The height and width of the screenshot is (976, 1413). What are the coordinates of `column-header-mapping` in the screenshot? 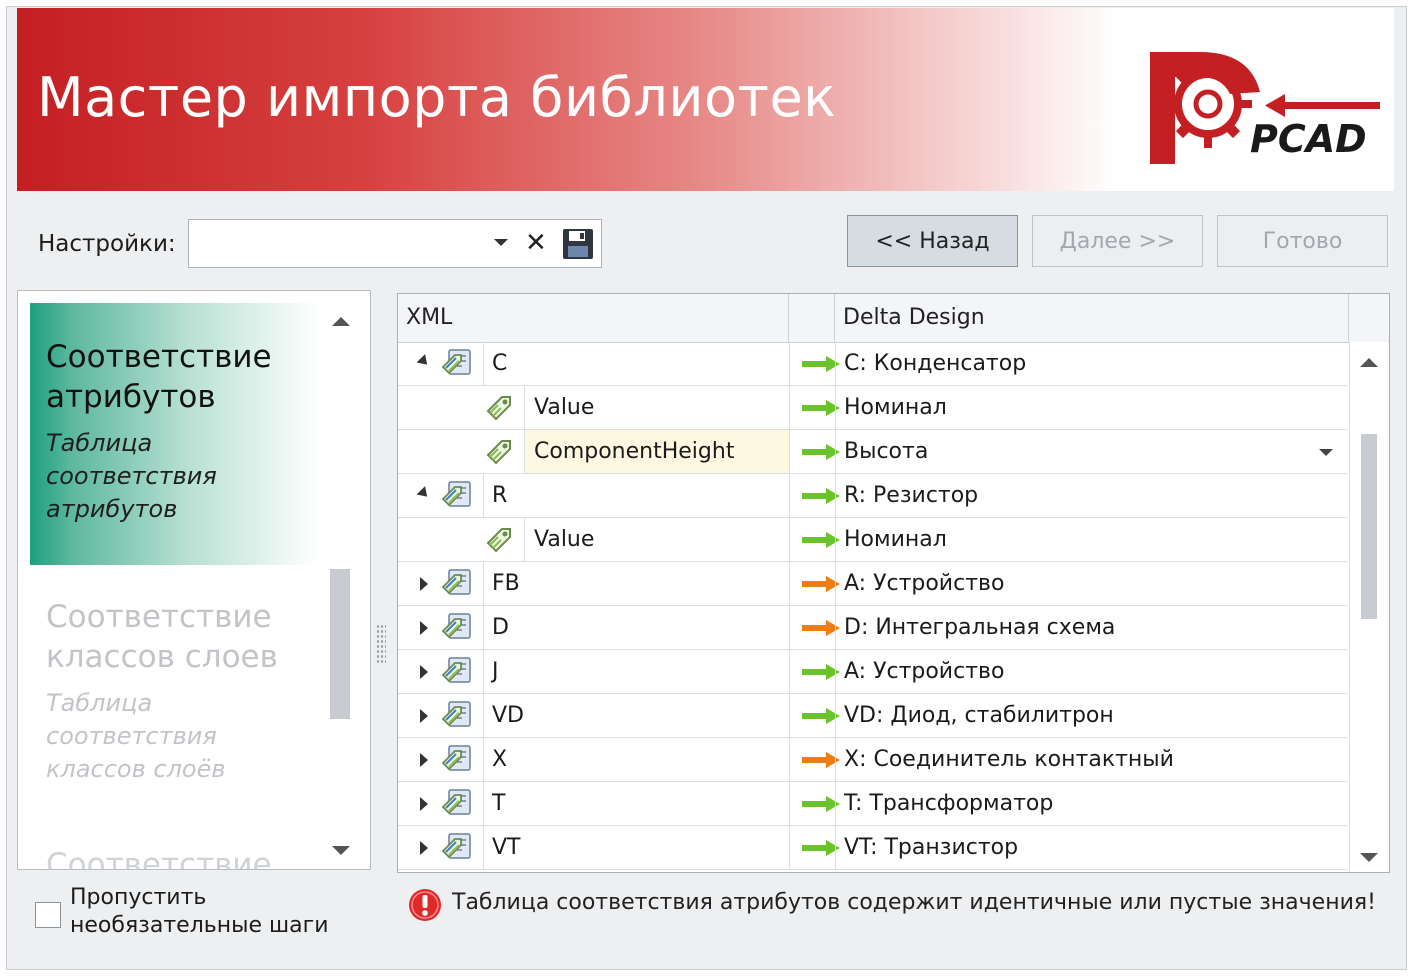 It's located at (812, 318).